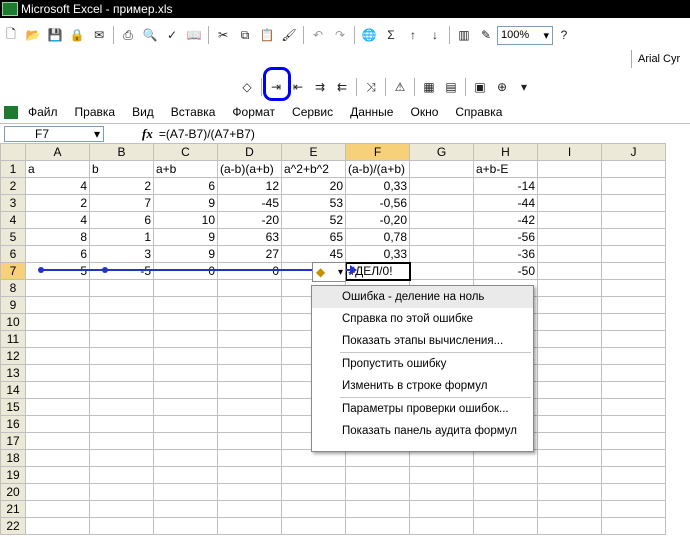 This screenshot has width=690, height=537. I want to click on cell-H19, so click(505, 475).